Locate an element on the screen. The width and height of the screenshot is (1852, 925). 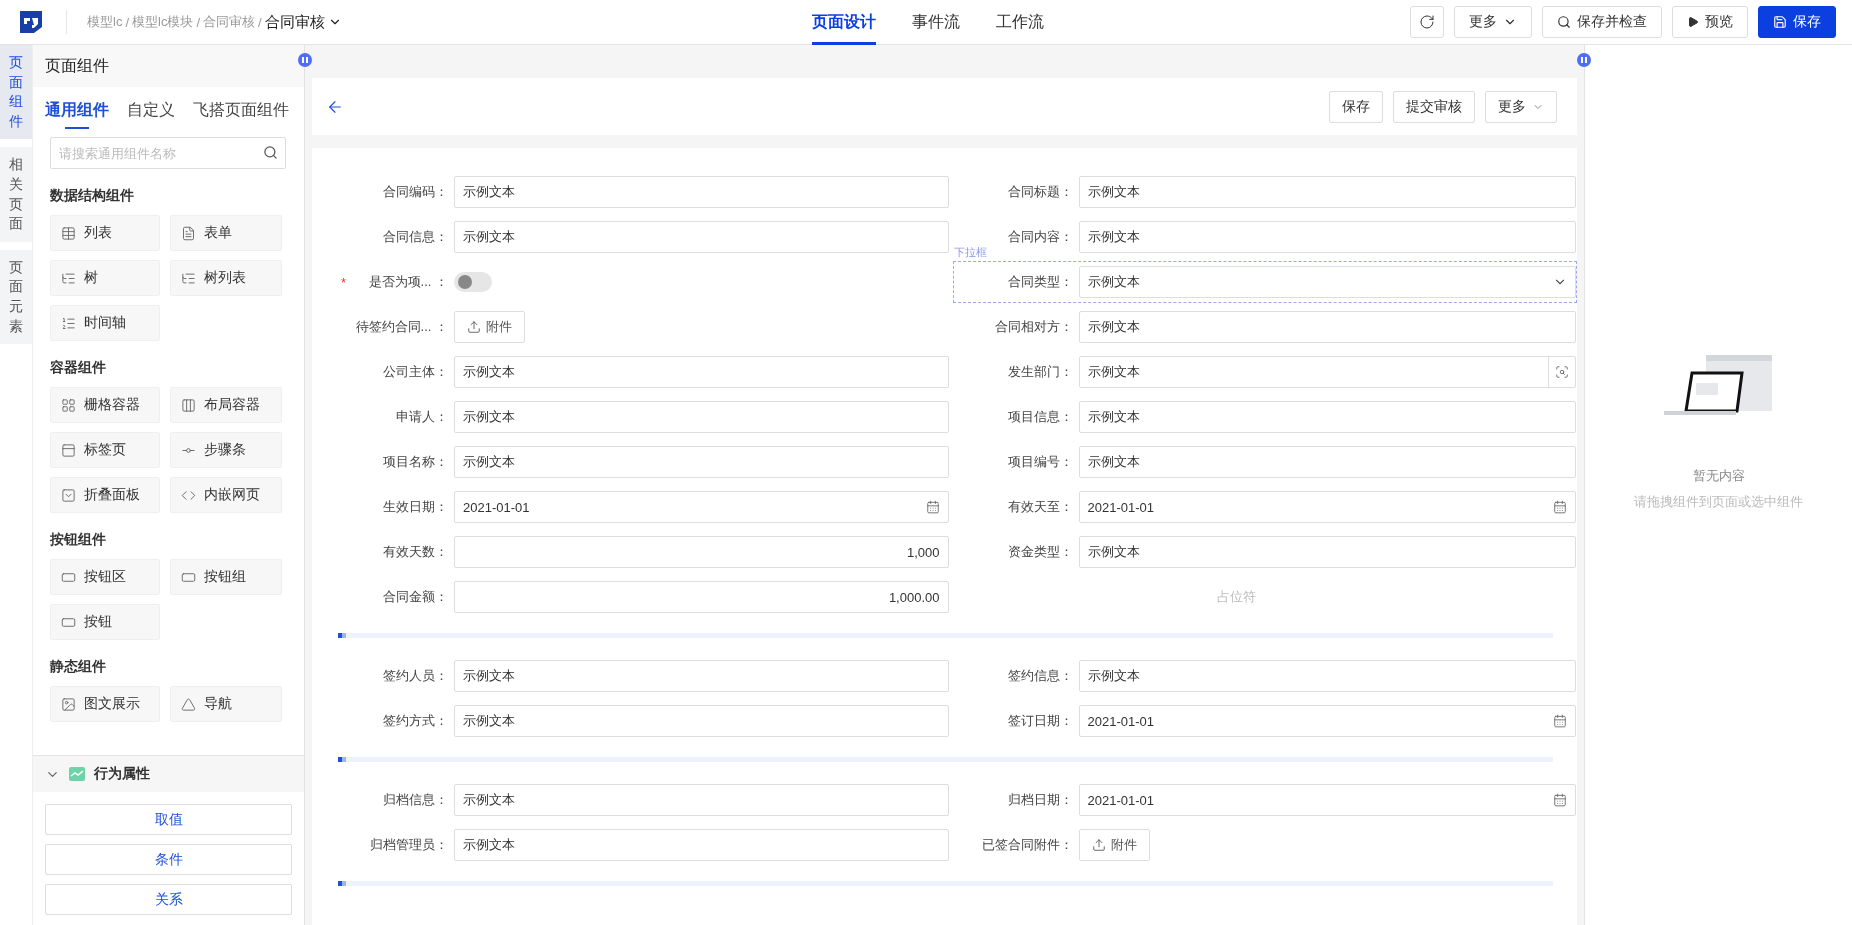
group-heading: 按钮组件 is located at coordinates (78, 540).